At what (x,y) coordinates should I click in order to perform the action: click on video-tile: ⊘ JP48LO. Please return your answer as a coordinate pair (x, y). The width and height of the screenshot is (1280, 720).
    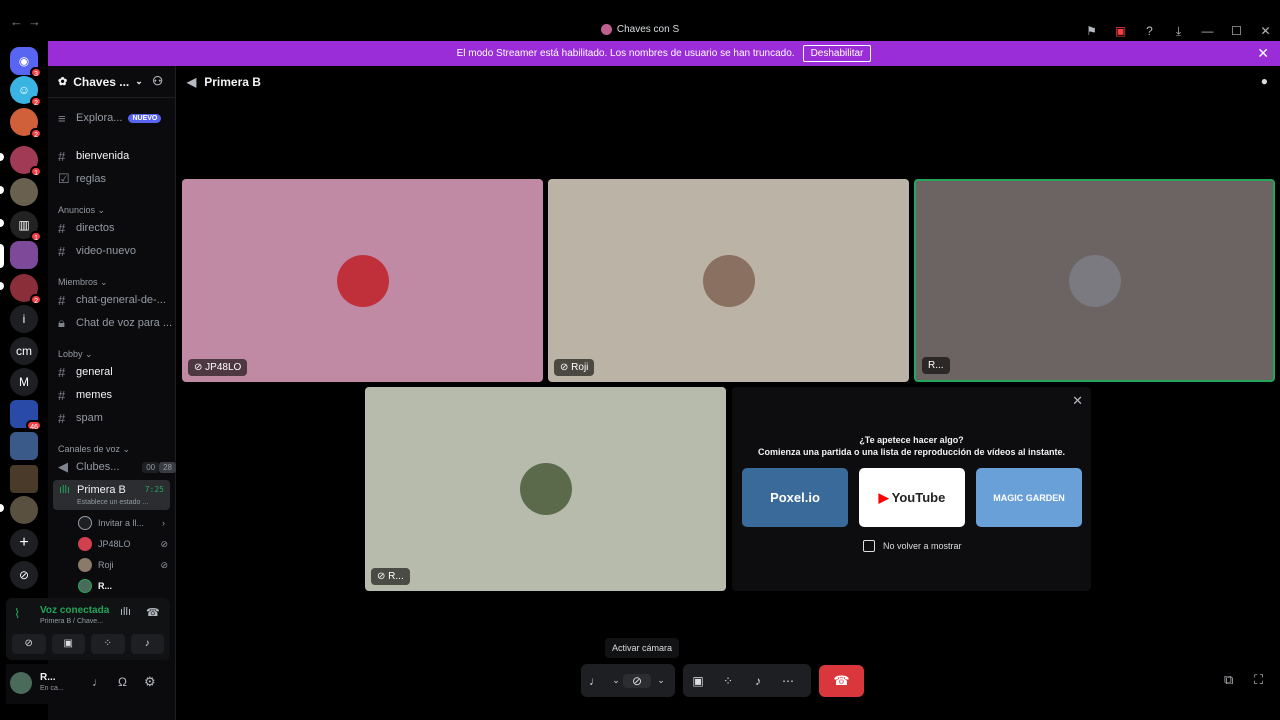
    Looking at the image, I should click on (362, 280).